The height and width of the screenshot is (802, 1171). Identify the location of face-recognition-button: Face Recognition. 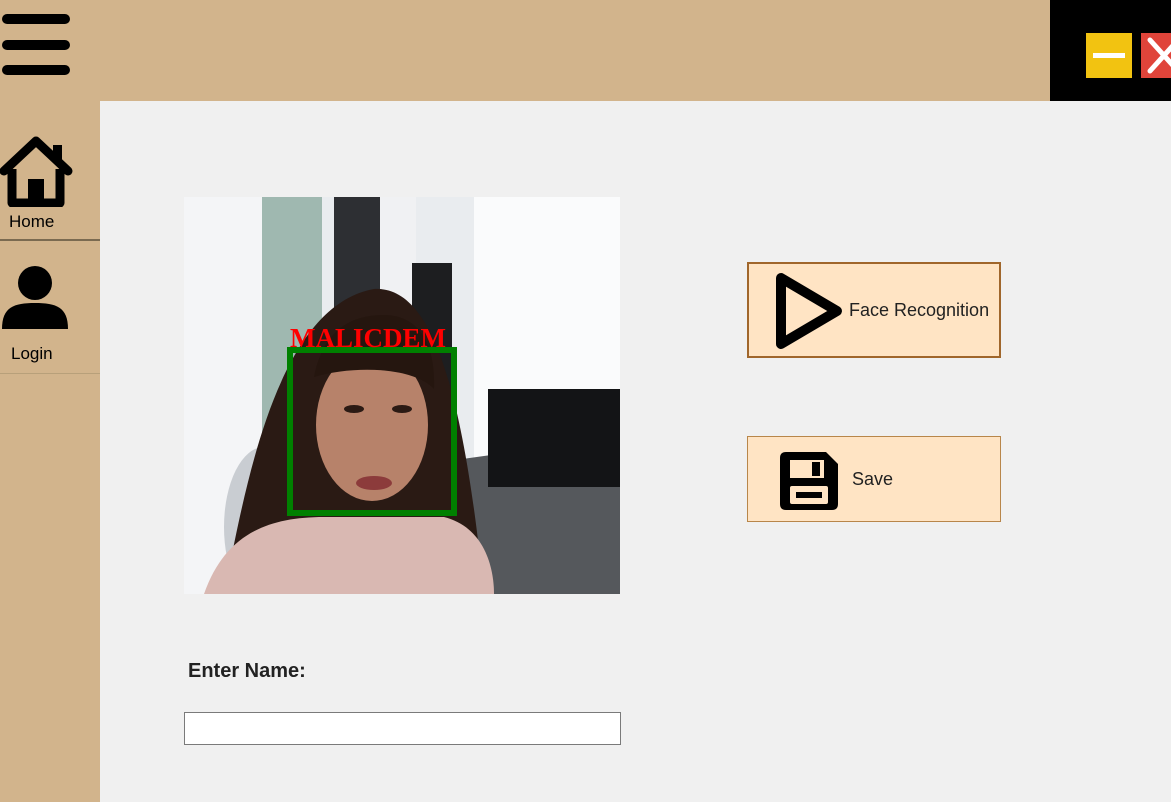
(874, 310).